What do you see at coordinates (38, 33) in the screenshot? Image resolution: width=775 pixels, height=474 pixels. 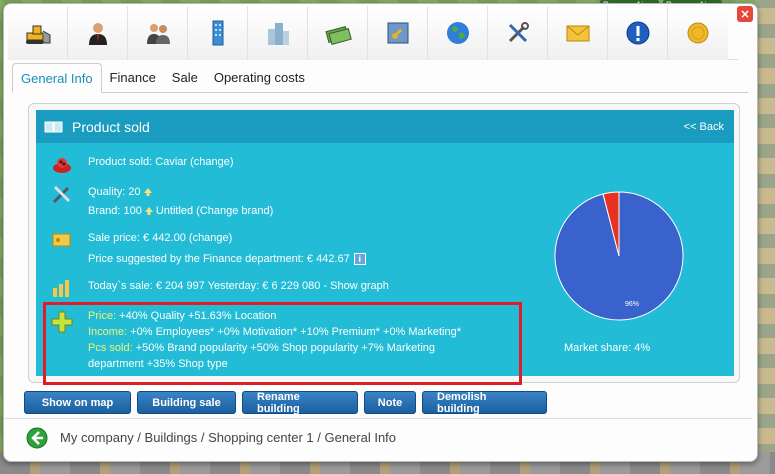 I see `bulldozer-icon` at bounding box center [38, 33].